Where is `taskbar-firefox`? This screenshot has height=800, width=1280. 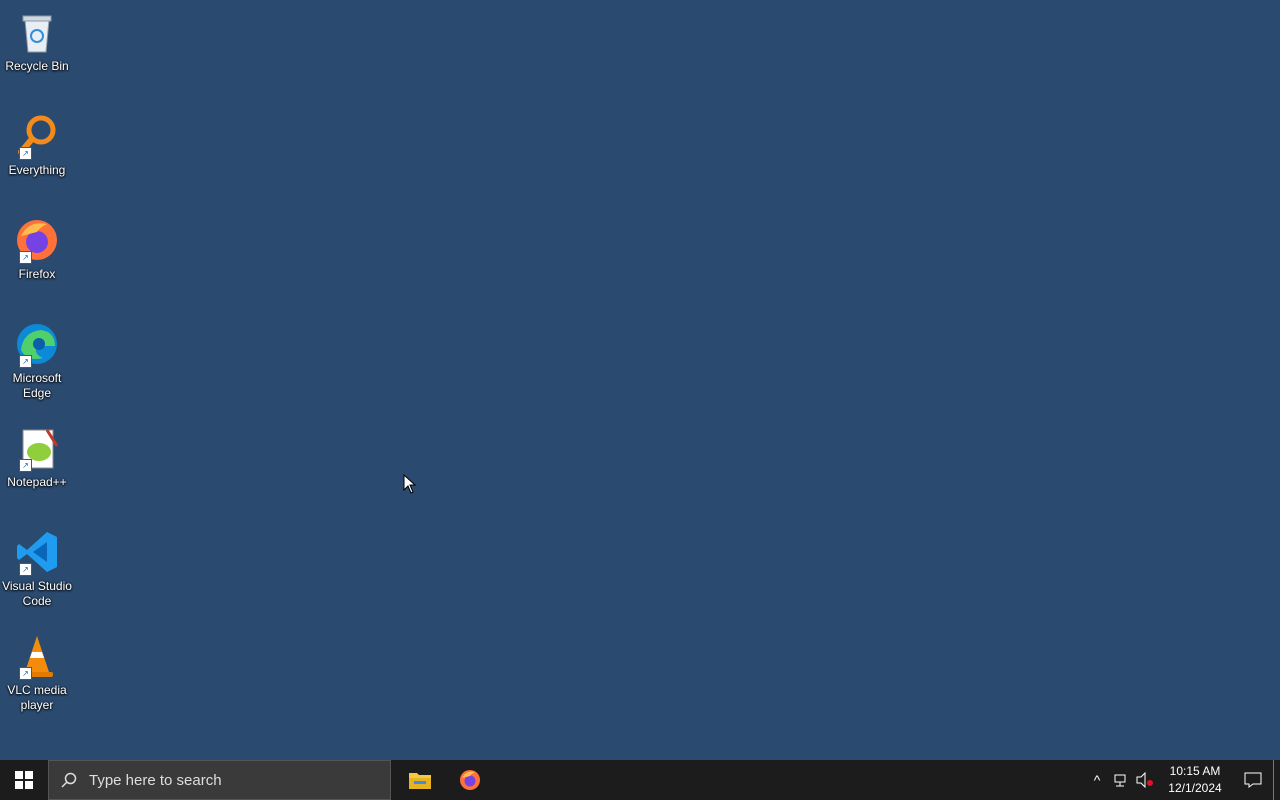 taskbar-firefox is located at coordinates (470, 780).